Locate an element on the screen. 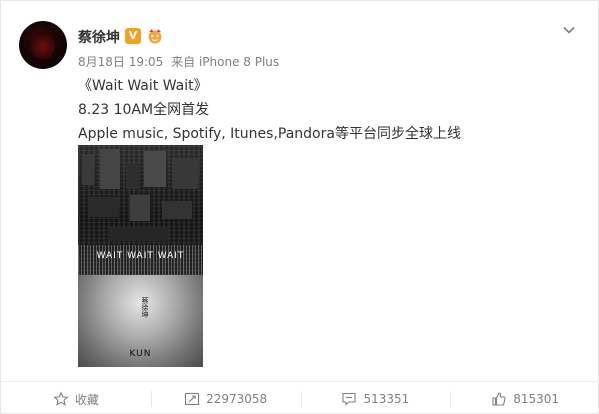 The height and width of the screenshot is (414, 599). repost-count: 22973058 is located at coordinates (237, 399).